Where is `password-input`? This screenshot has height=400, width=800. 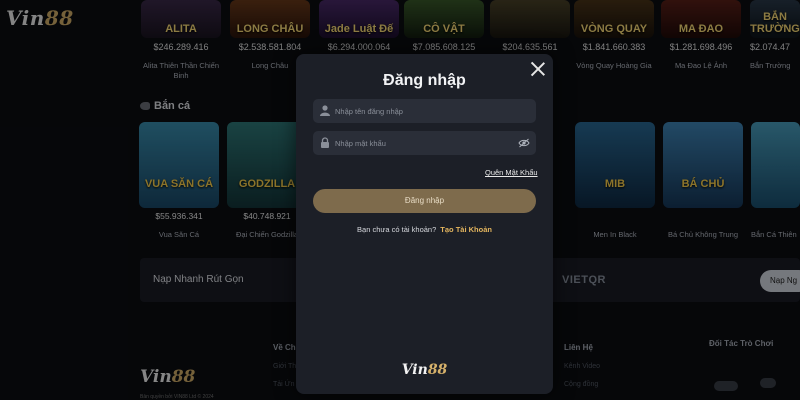 password-input is located at coordinates (420, 143).